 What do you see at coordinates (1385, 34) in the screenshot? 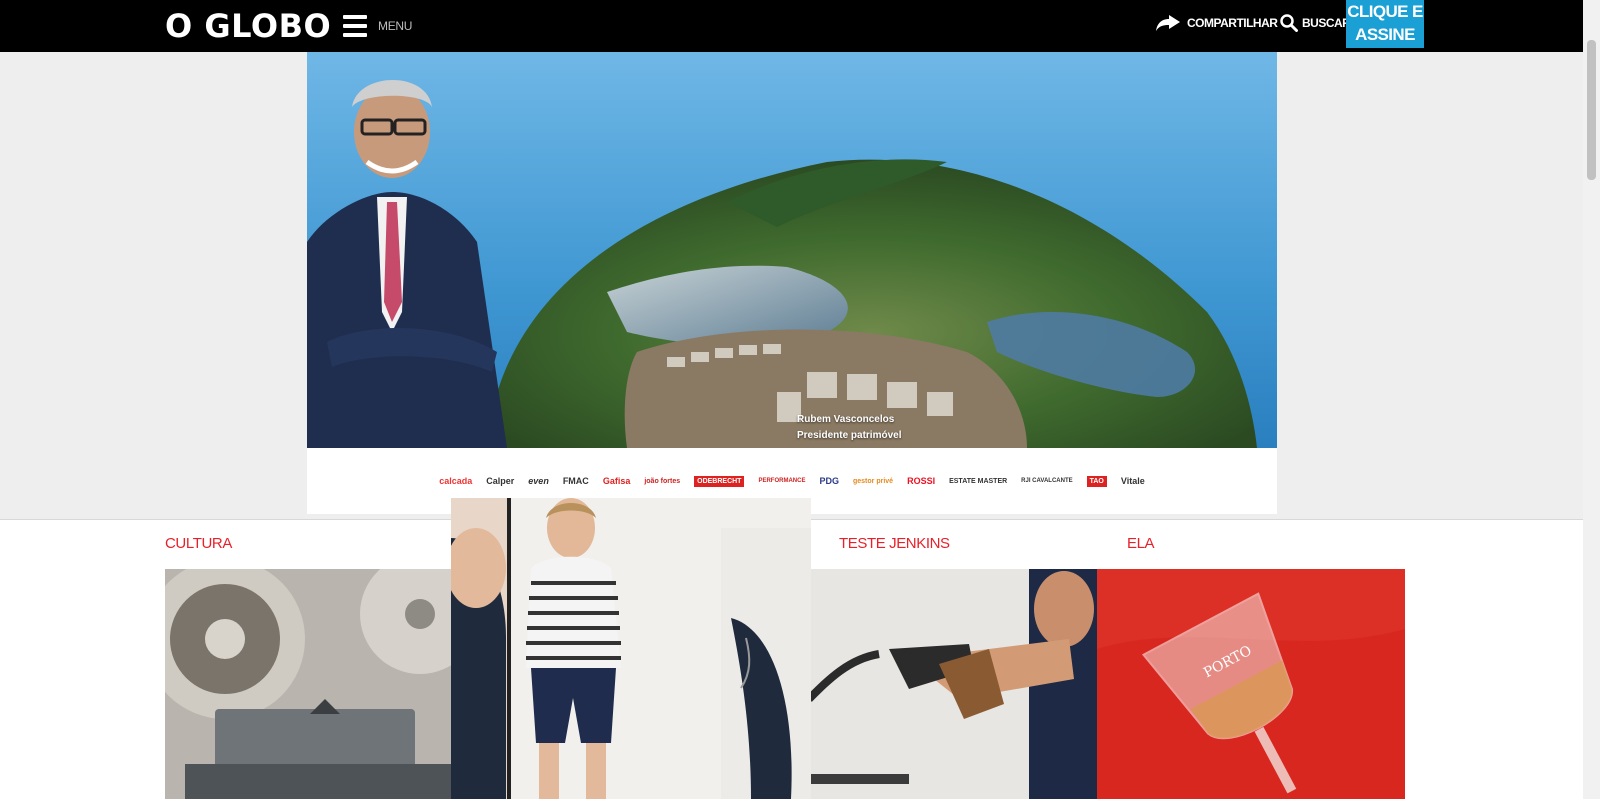
I see `subscribe-line2: ASSINE` at bounding box center [1385, 34].